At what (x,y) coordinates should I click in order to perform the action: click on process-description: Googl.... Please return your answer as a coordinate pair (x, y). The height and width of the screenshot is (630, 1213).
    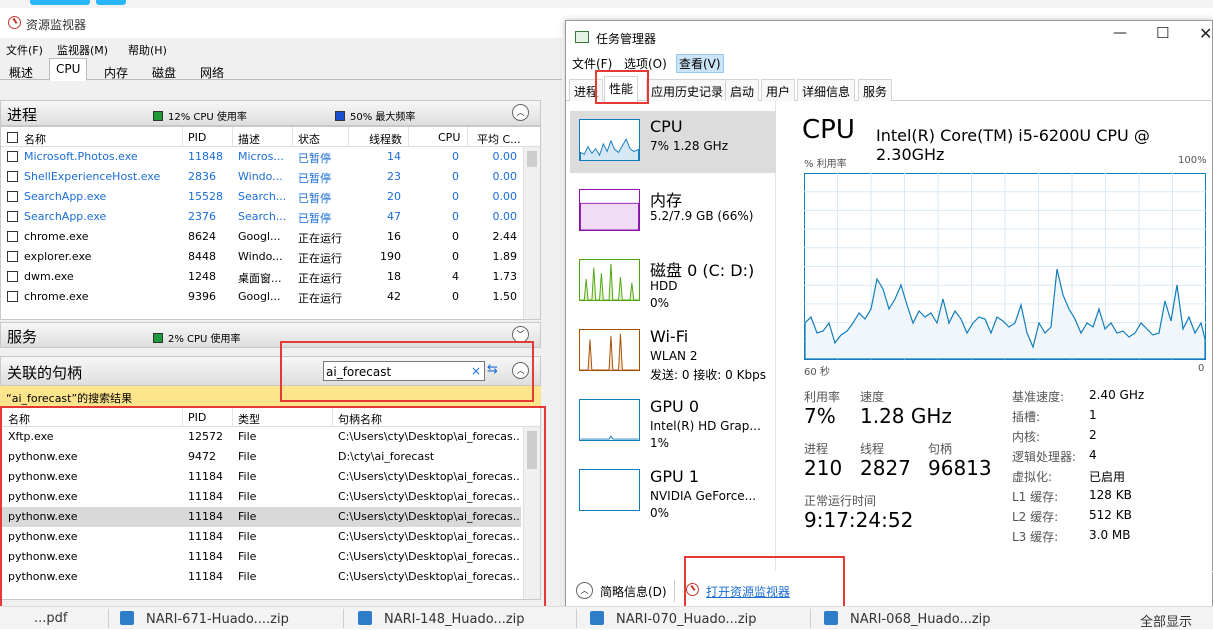
    Looking at the image, I should click on (259, 296).